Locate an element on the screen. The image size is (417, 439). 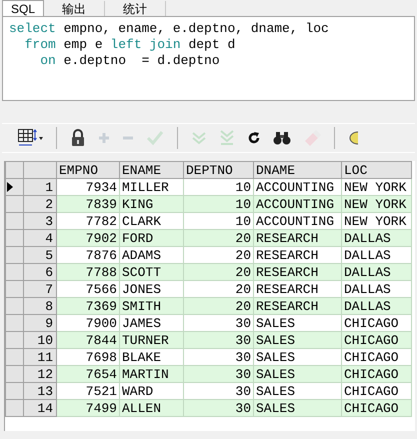
column-header: ENAME is located at coordinates (152, 170).